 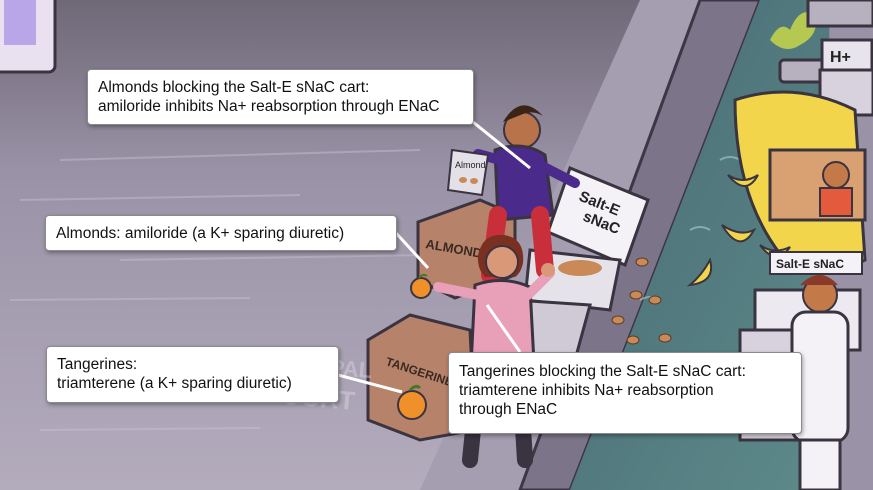 What do you see at coordinates (586, 390) in the screenshot?
I see `callout-line: triamterene inhibits Na+ reabsorption` at bounding box center [586, 390].